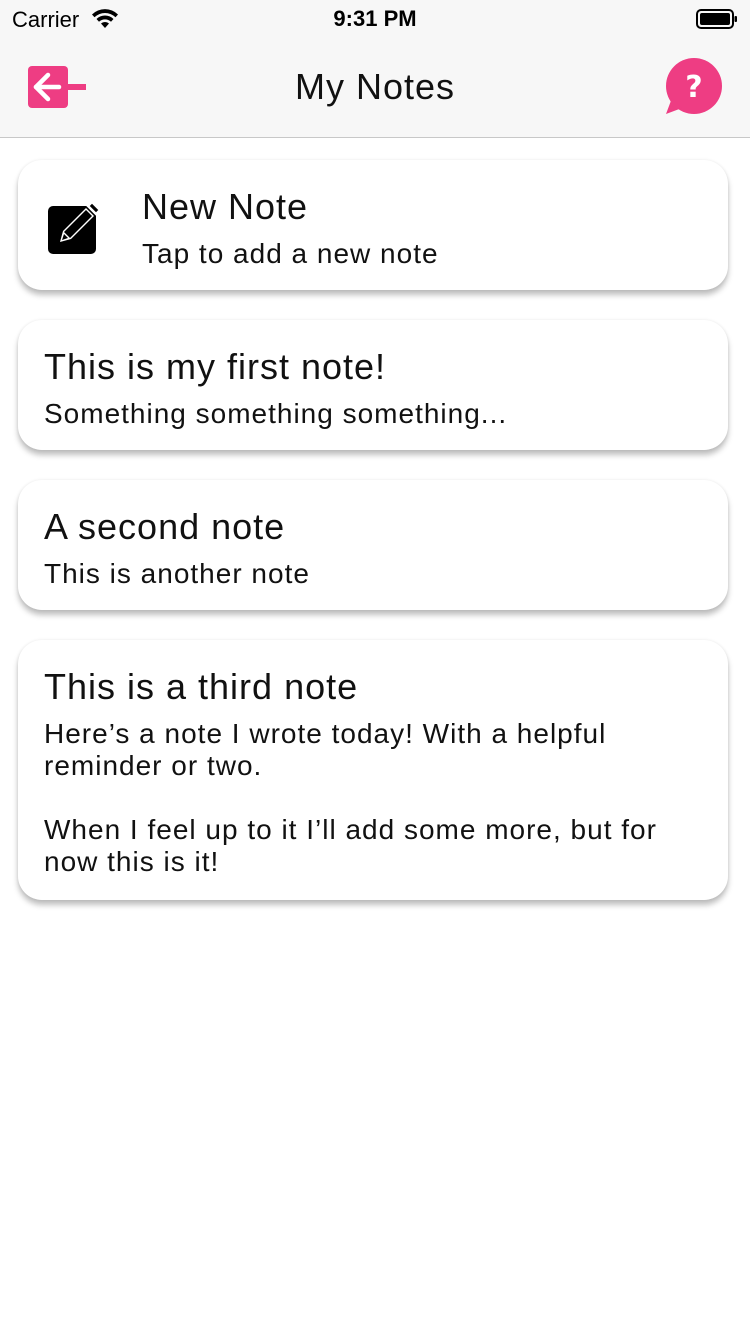 This screenshot has width=750, height=1334. Describe the element at coordinates (375, 86) in the screenshot. I see `page-title: My Notes` at that location.